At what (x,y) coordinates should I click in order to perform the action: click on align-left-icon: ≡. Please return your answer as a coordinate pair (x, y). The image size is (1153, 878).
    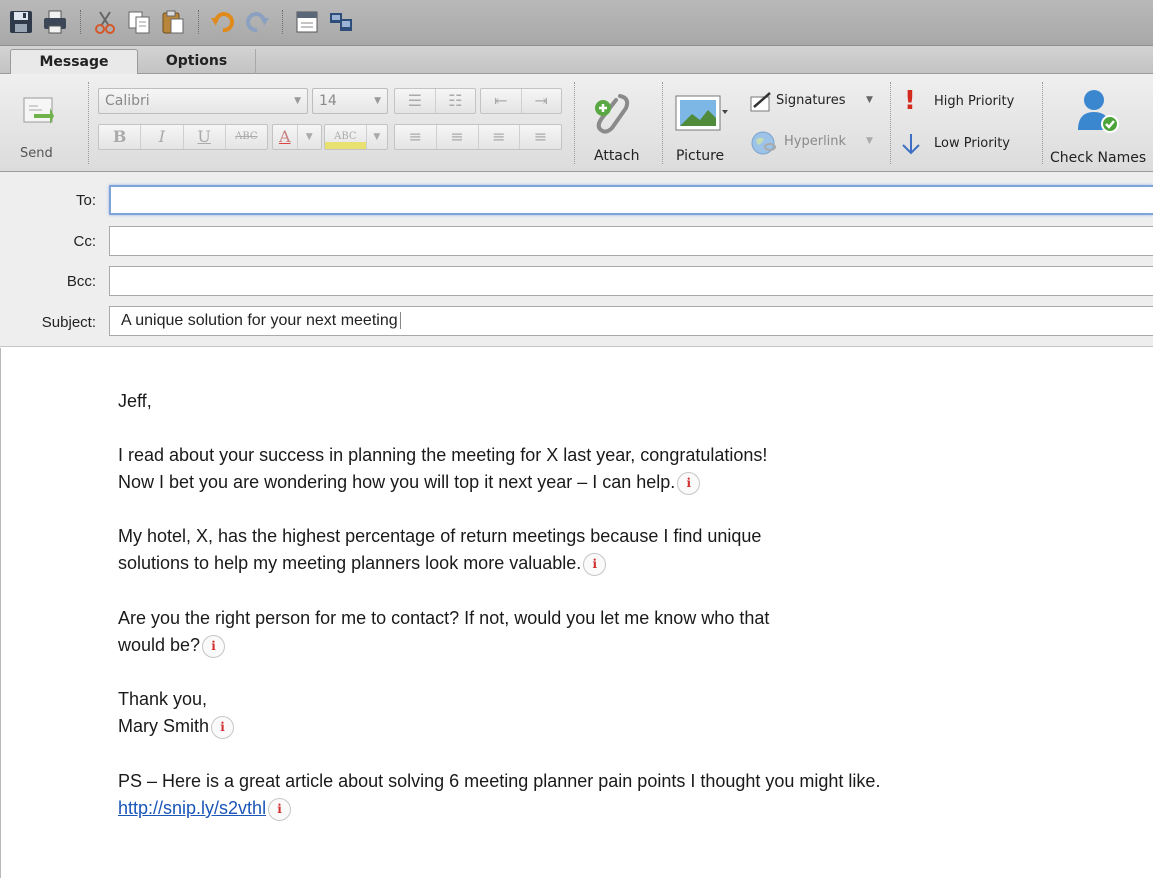
    Looking at the image, I should click on (416, 137).